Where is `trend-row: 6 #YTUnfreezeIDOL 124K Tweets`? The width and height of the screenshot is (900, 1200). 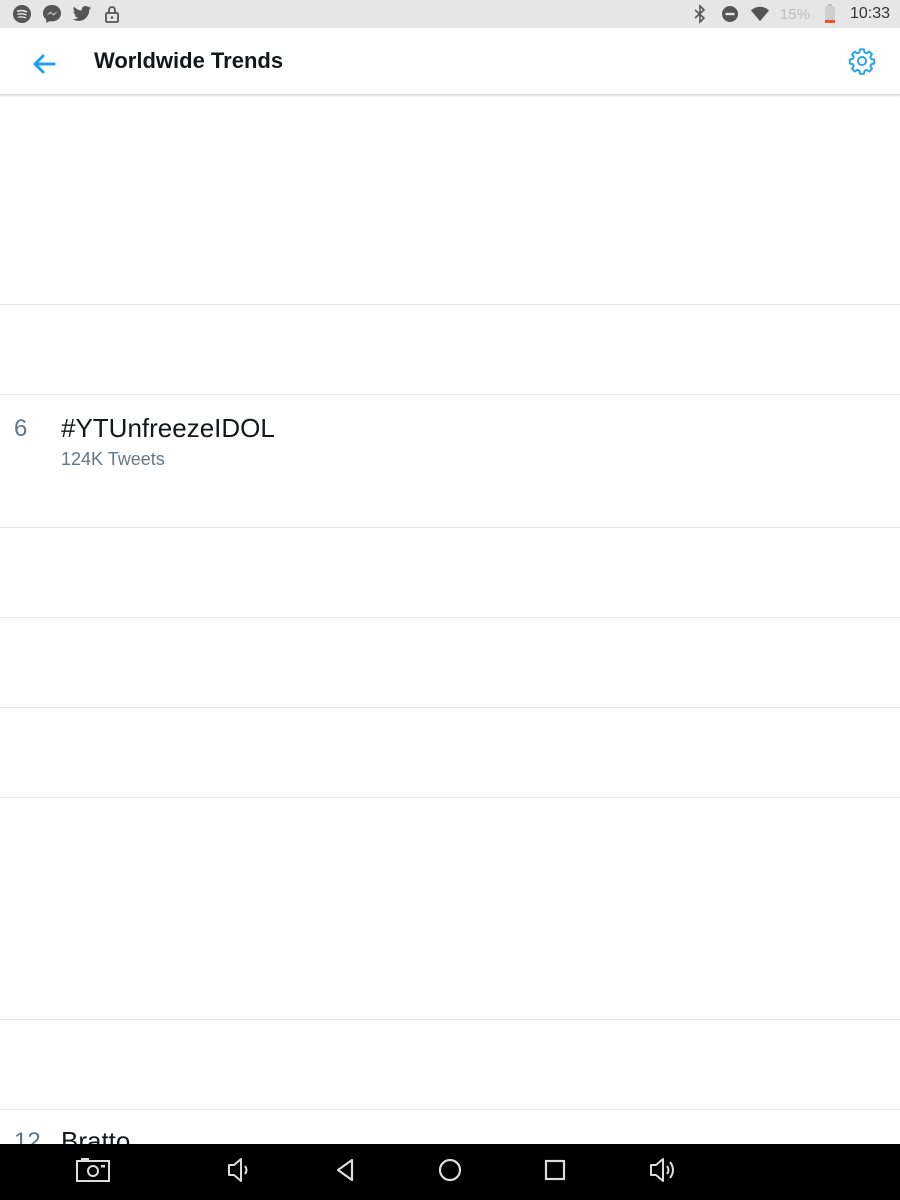 trend-row: 6 #YTUnfreezeIDOL 124K Tweets is located at coordinates (450, 461).